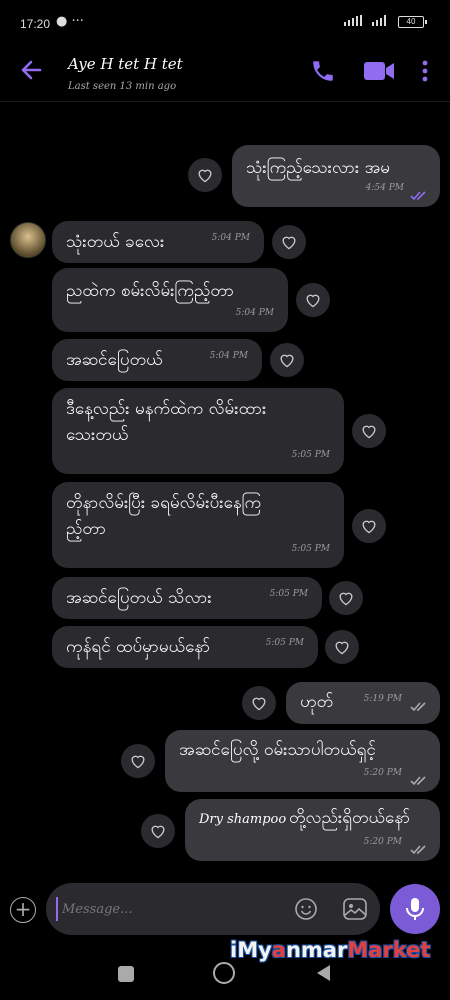 Image resolution: width=450 pixels, height=1000 pixels. I want to click on status-indicators: 40, so click(385, 22).